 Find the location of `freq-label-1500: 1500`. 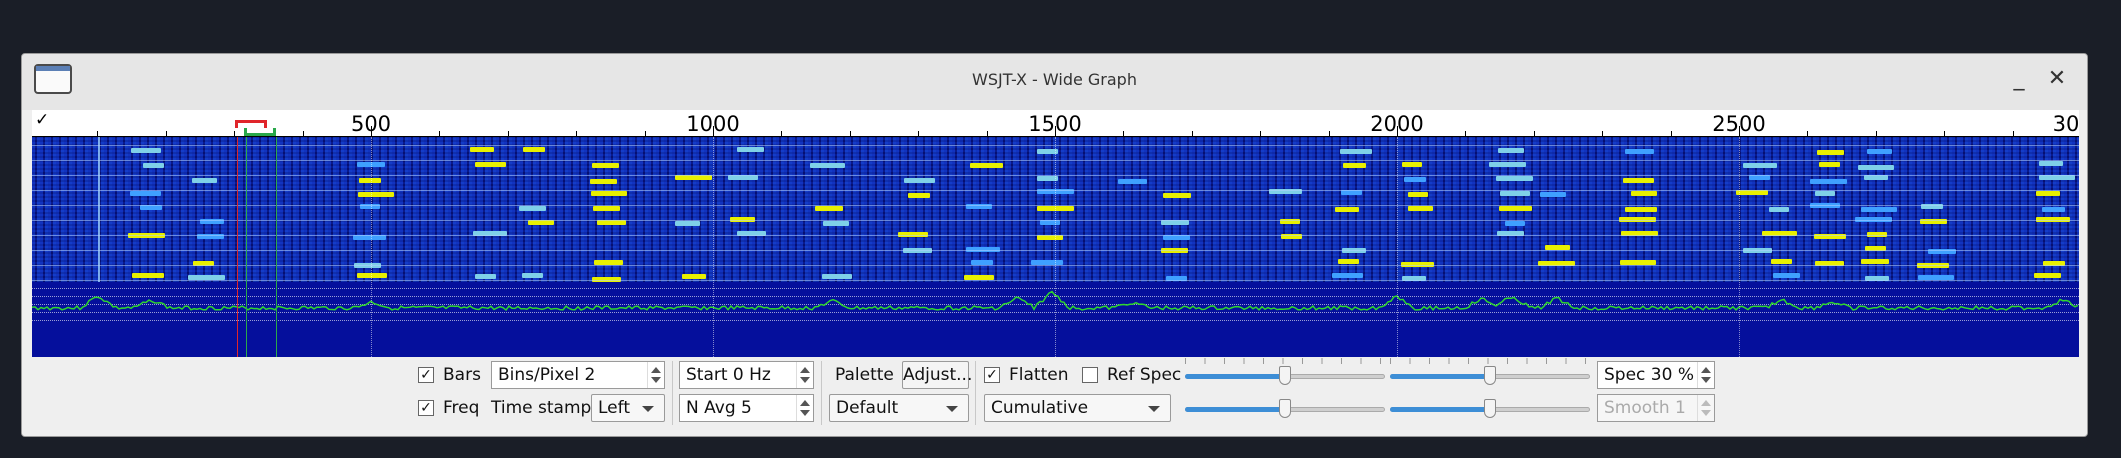

freq-label-1500: 1500 is located at coordinates (1055, 124).